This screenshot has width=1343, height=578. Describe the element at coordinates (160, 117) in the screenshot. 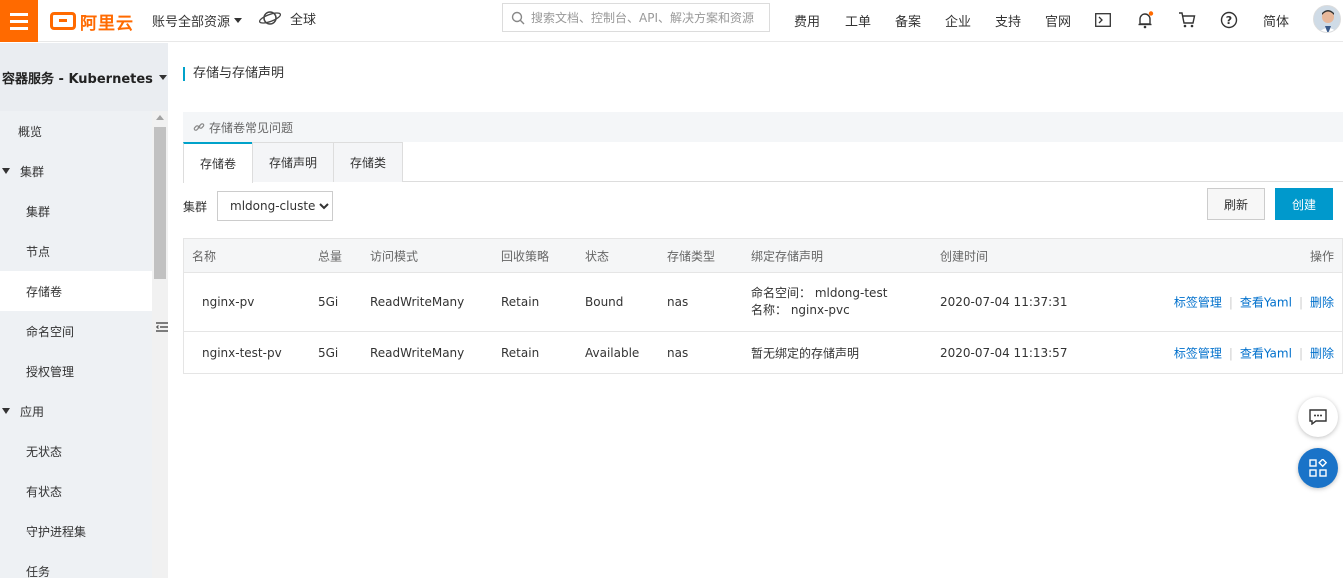

I see `scroll-up-icon` at that location.